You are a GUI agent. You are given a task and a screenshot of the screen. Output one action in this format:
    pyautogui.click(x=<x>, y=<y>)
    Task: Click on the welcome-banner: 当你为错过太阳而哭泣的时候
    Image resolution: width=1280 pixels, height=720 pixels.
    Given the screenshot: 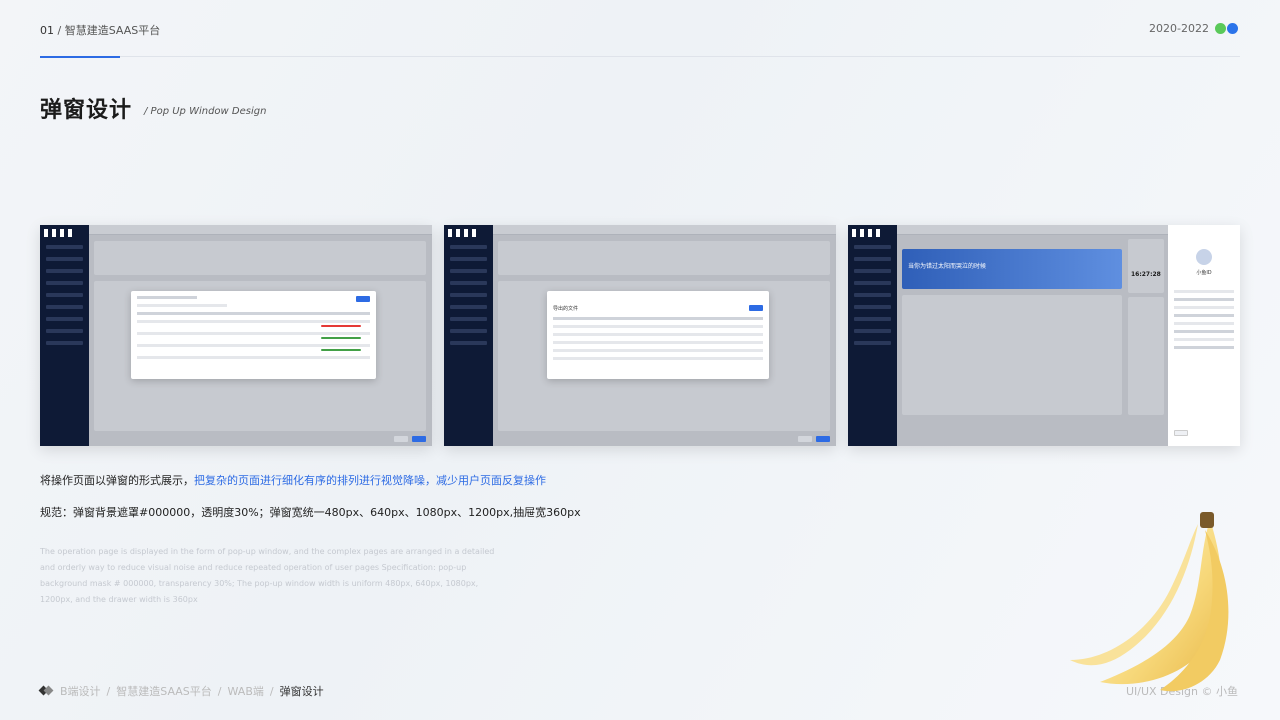 What is the action you would take?
    pyautogui.click(x=1012, y=269)
    